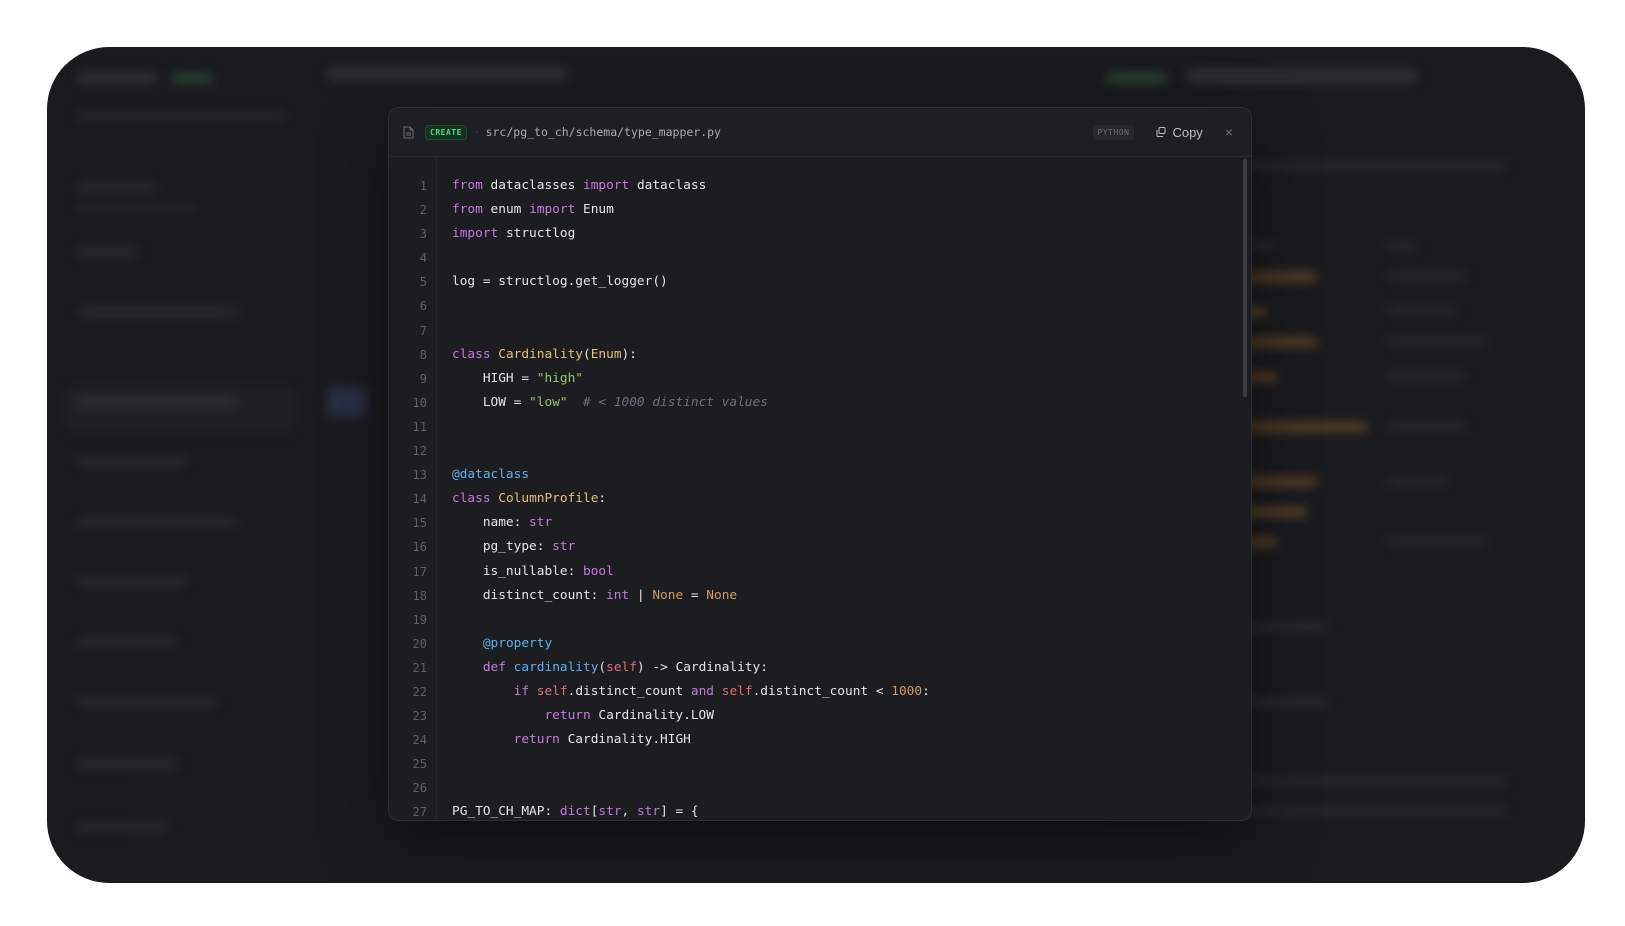 The width and height of the screenshot is (1625, 926). I want to click on line-number: 23, so click(419, 716).